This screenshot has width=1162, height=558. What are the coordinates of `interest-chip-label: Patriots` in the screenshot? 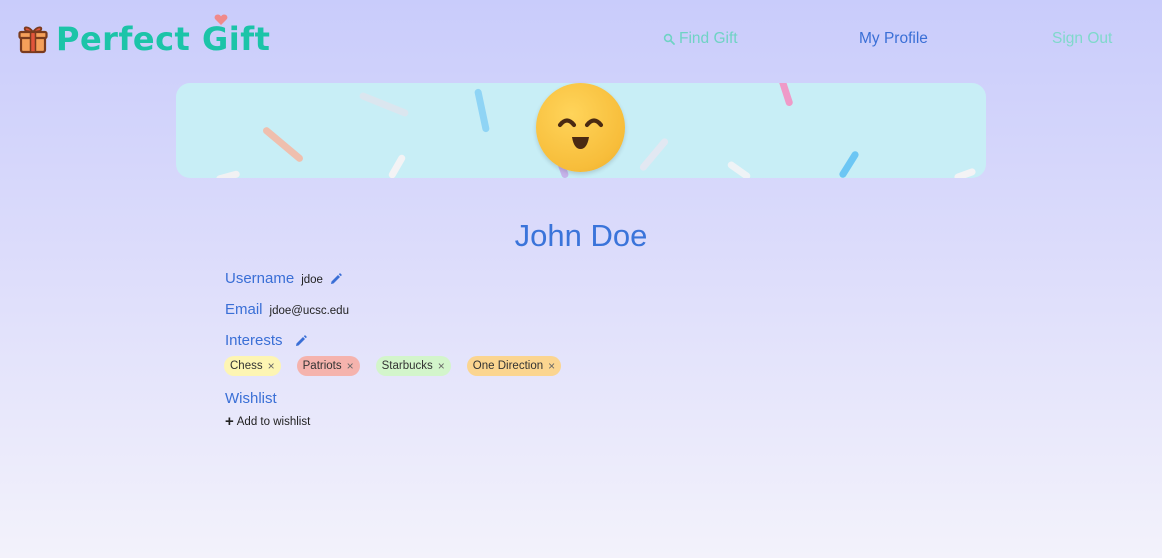 It's located at (322, 366).